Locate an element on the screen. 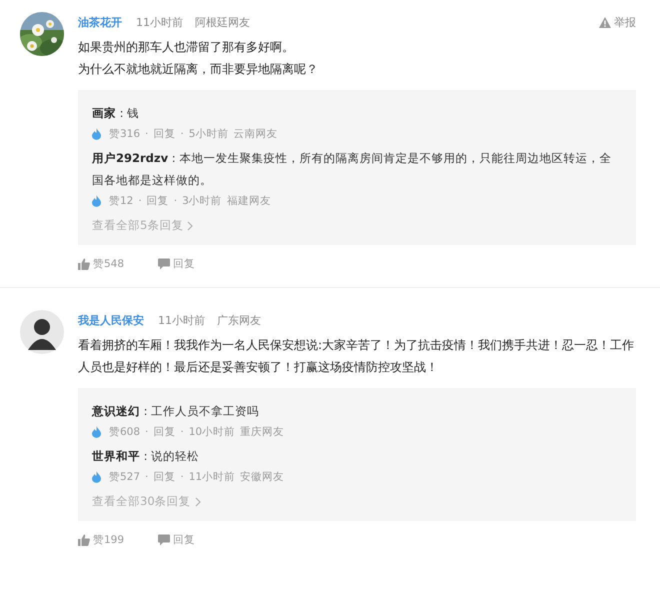 This screenshot has height=597, width=660. reply-time: 11小时前 is located at coordinates (212, 477).